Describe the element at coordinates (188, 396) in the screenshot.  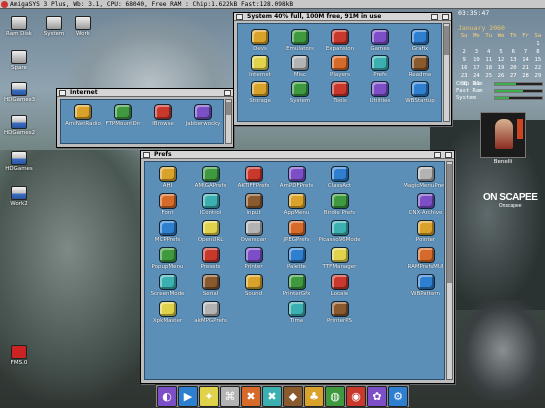
I see `dock-app-icon: ▶` at that location.